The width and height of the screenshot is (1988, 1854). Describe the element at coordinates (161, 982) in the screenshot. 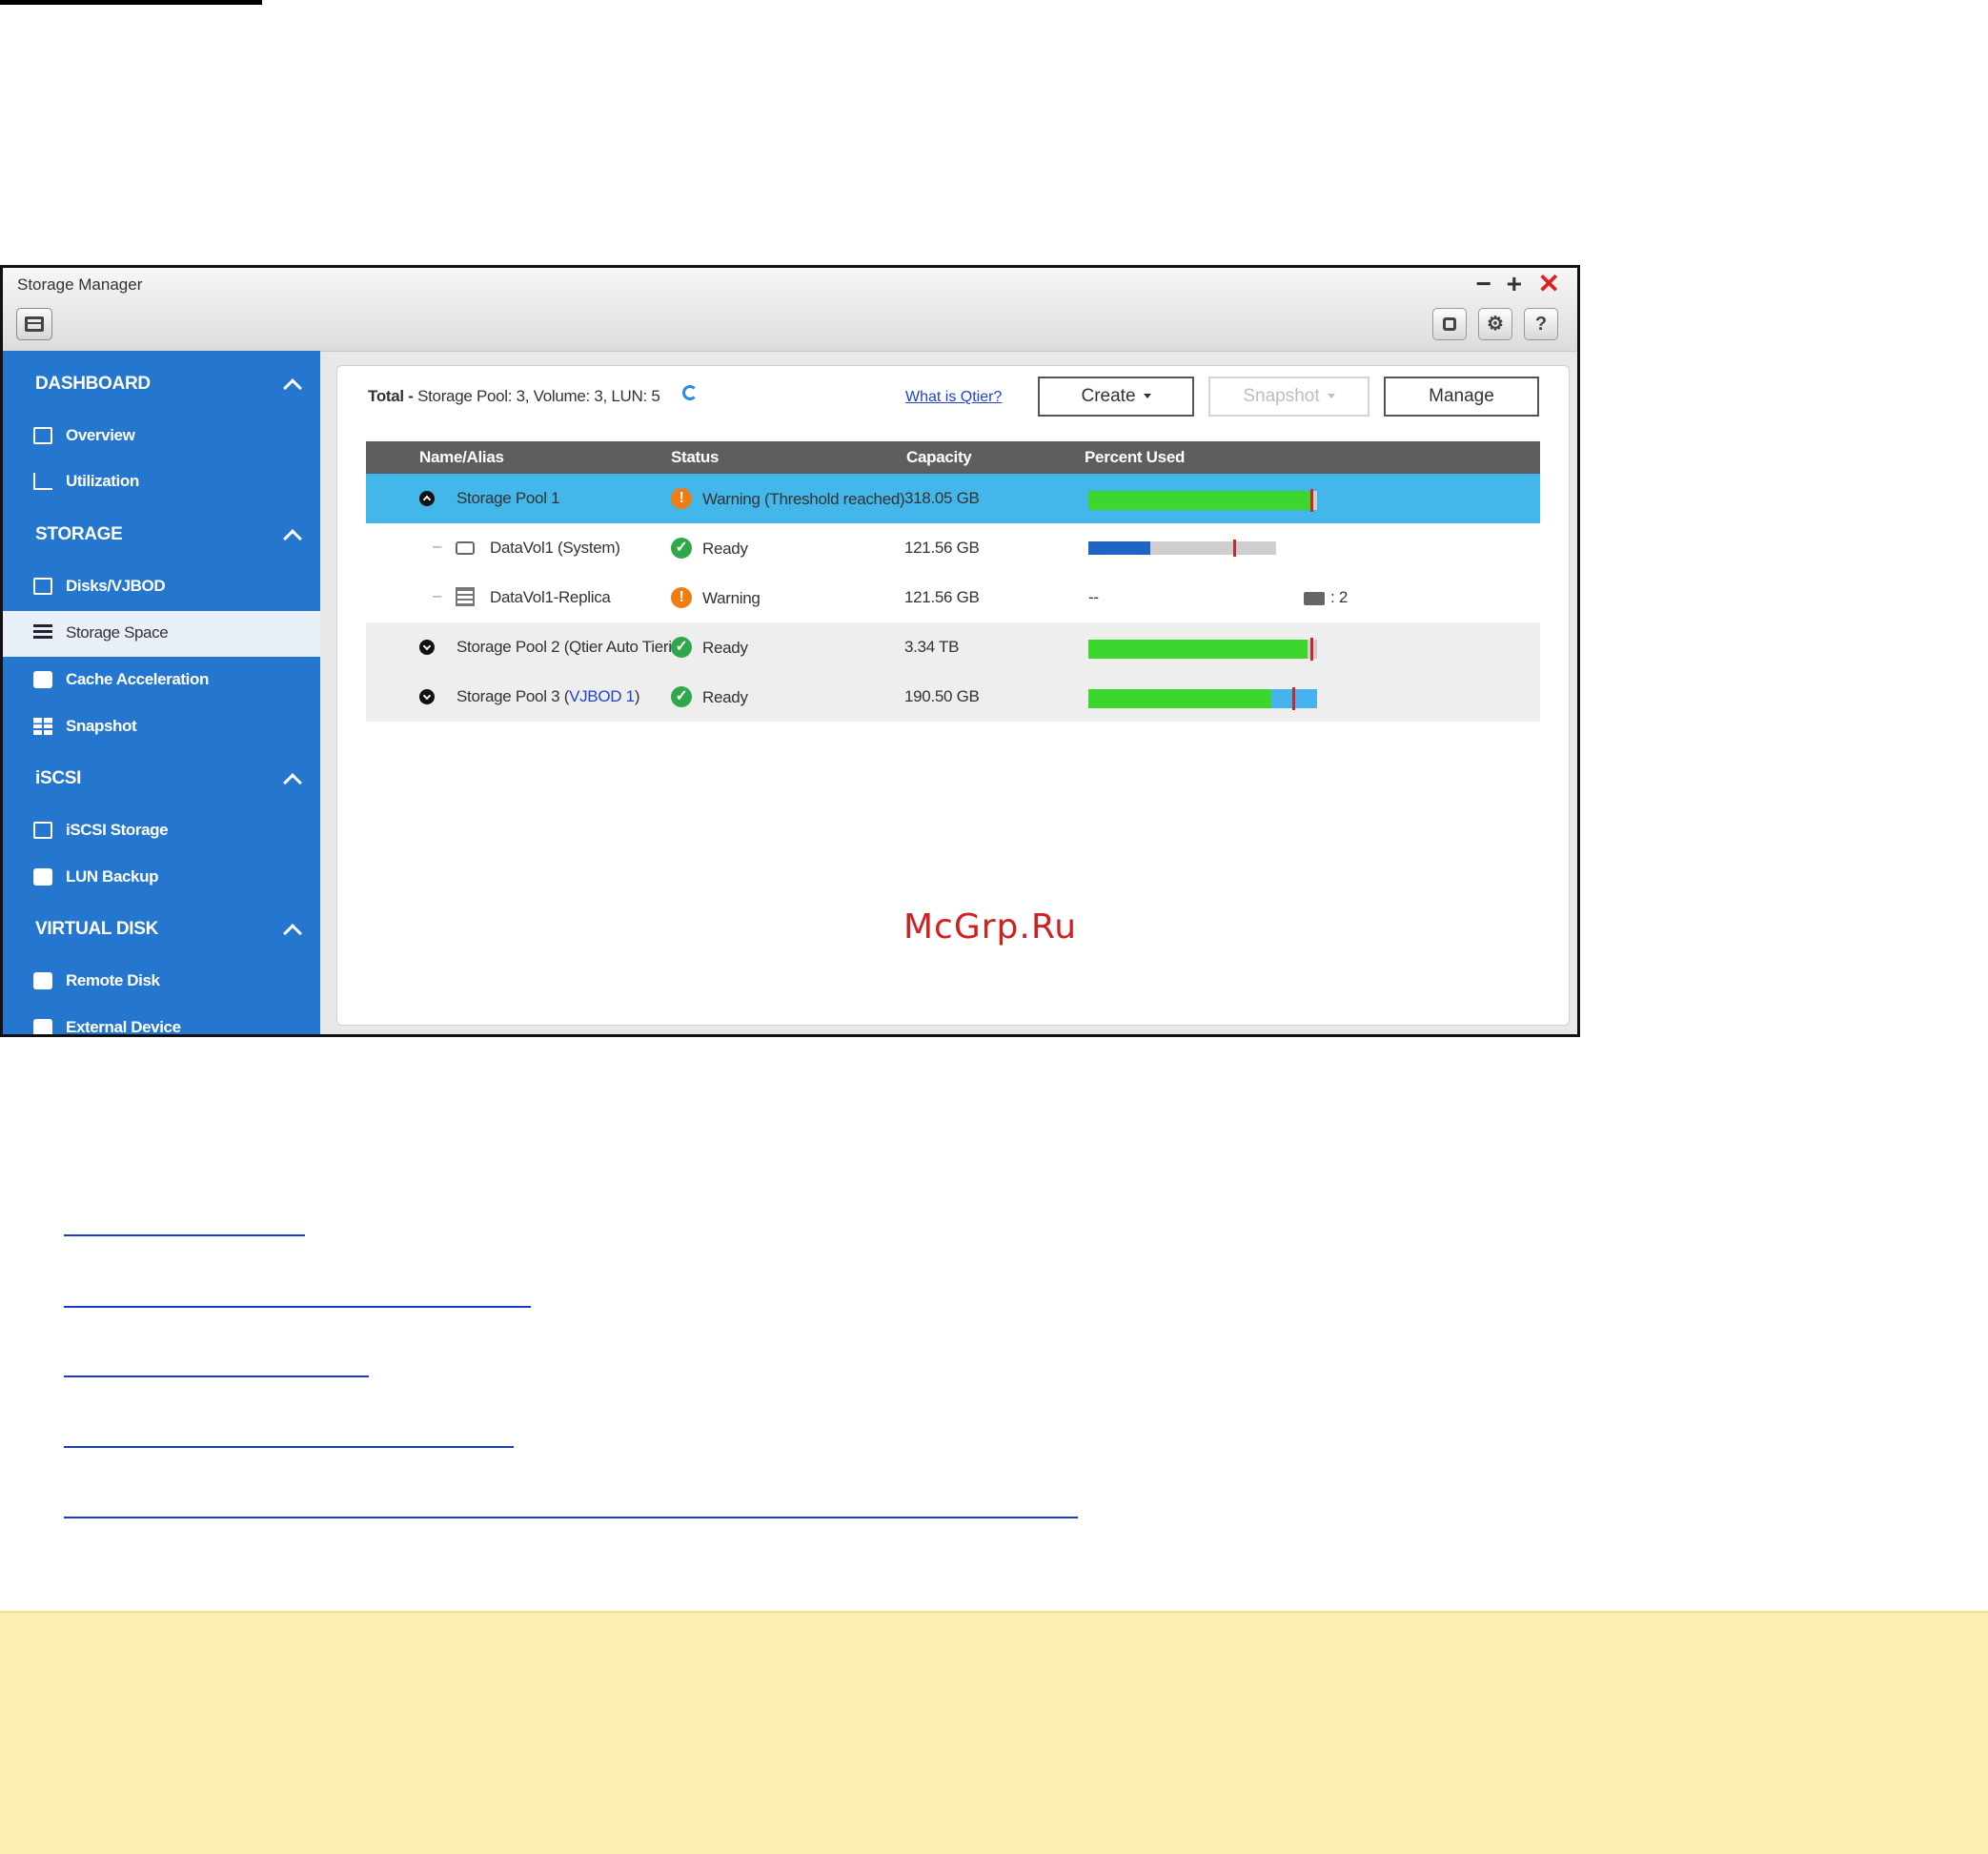

I see `sidebar-item-remote-disk: Remote Disk` at that location.